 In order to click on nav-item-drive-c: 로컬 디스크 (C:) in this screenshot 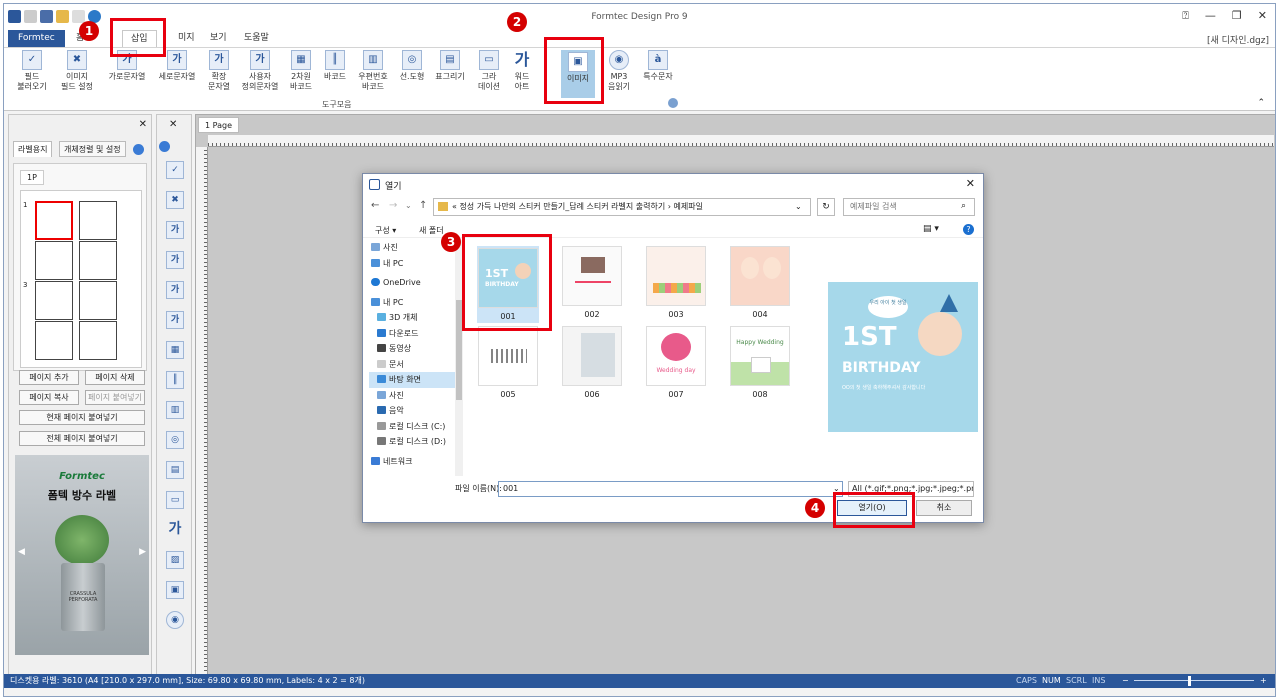, I will do `click(414, 427)`.